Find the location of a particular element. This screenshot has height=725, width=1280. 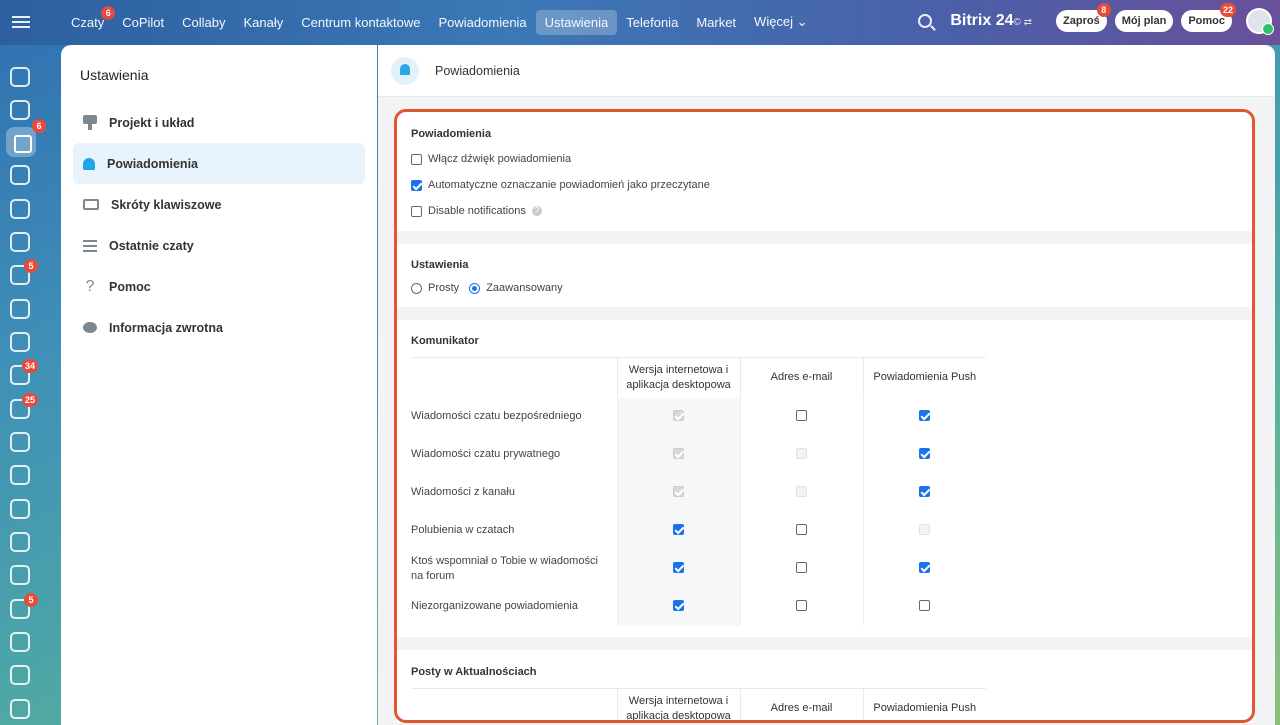

row-label: Wiadomości czatu prywatnego is located at coordinates (486, 454).